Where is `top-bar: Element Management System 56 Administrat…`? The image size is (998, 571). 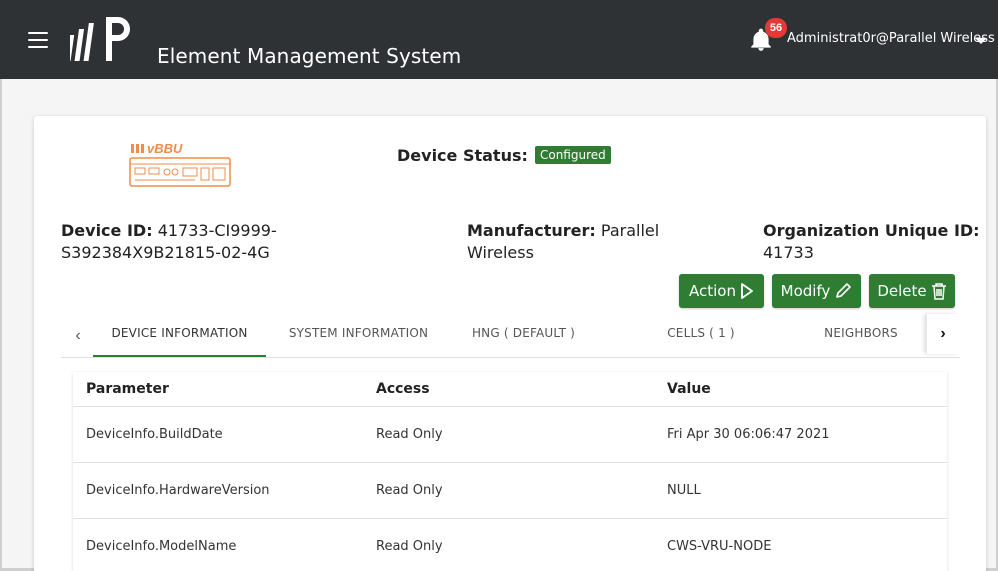
top-bar: Element Management System 56 Administrat… is located at coordinates (499, 39).